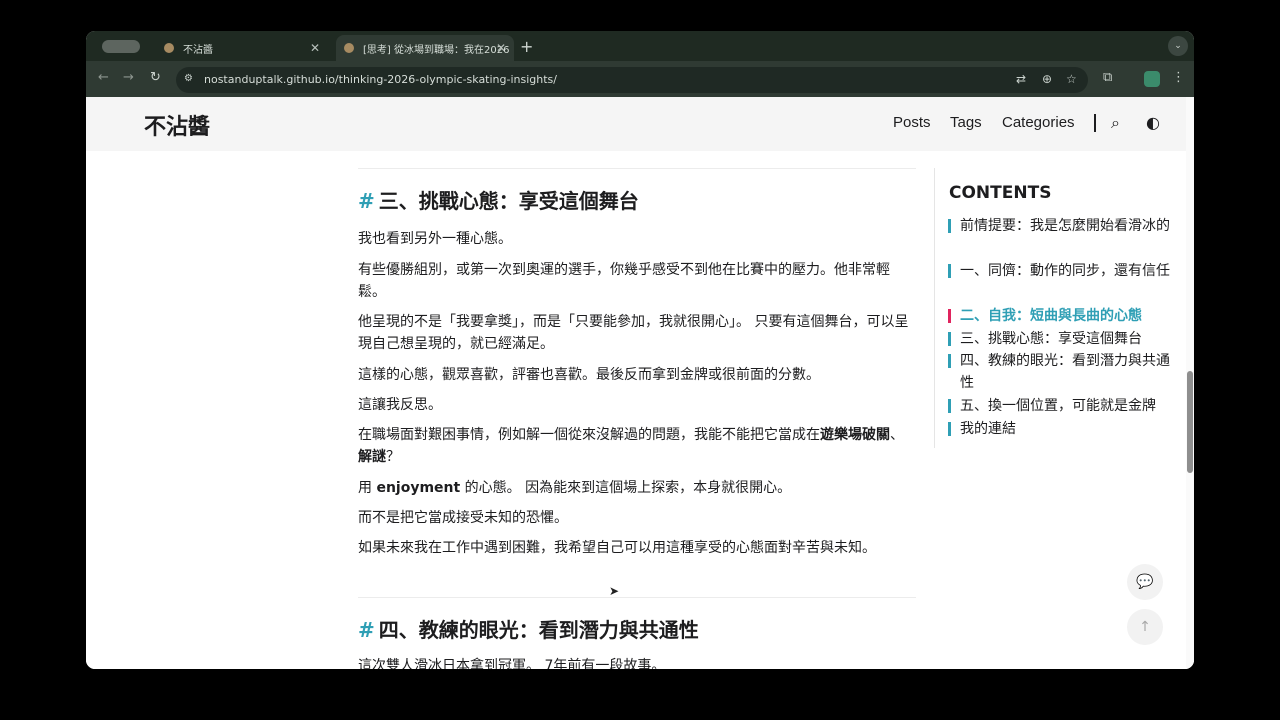  What do you see at coordinates (155, 77) in the screenshot?
I see `reload-icon: ↻` at bounding box center [155, 77].